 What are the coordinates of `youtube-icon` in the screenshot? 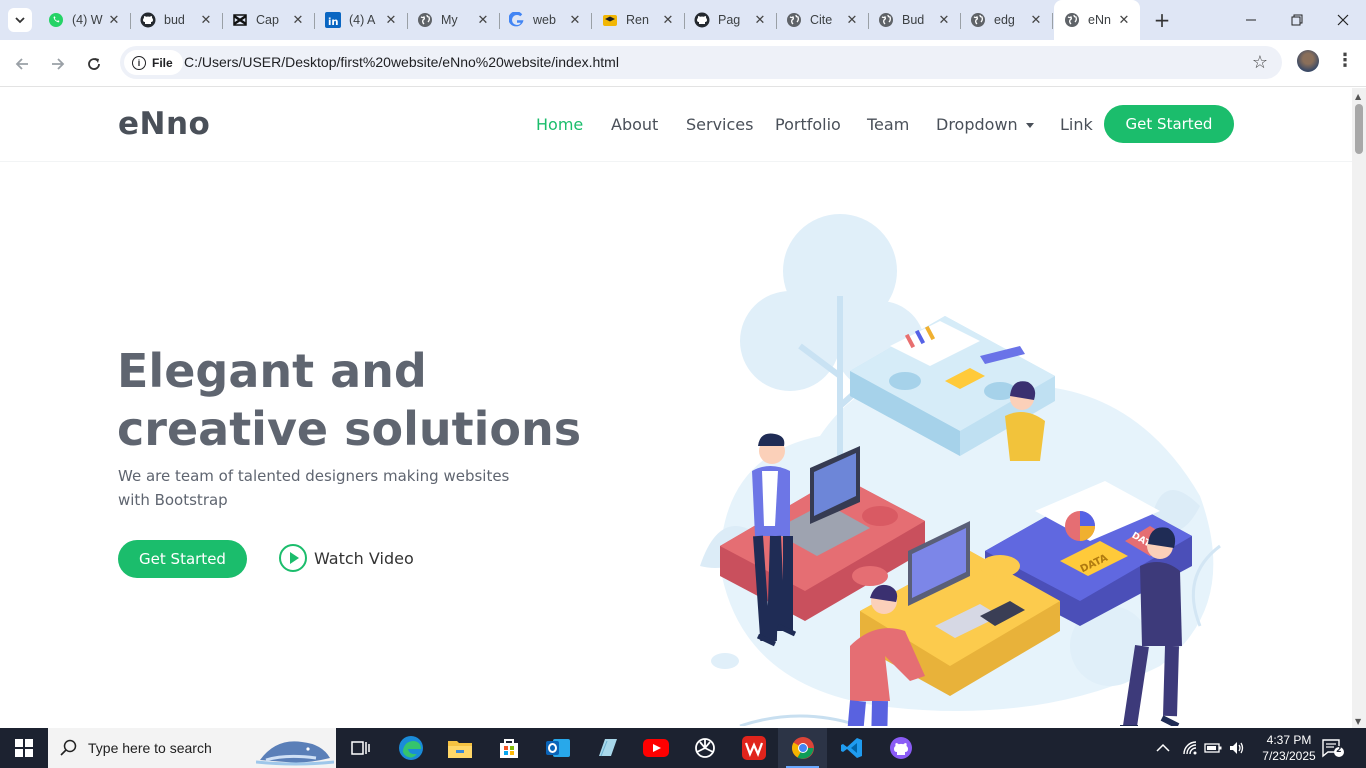 It's located at (655, 748).